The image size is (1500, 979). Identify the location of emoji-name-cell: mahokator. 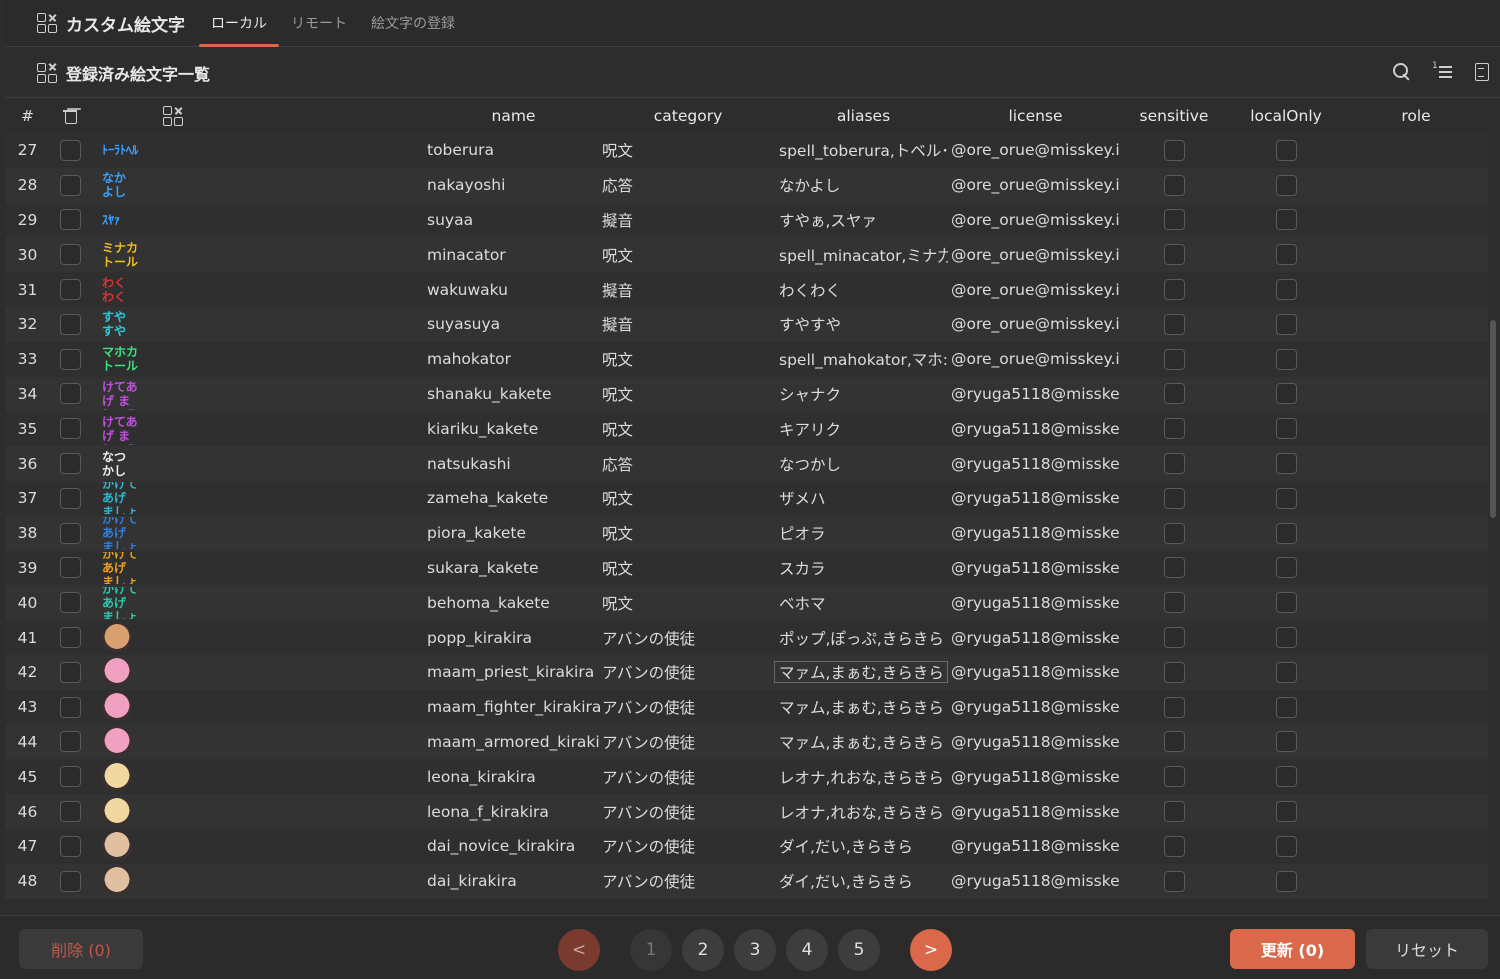
(512, 359).